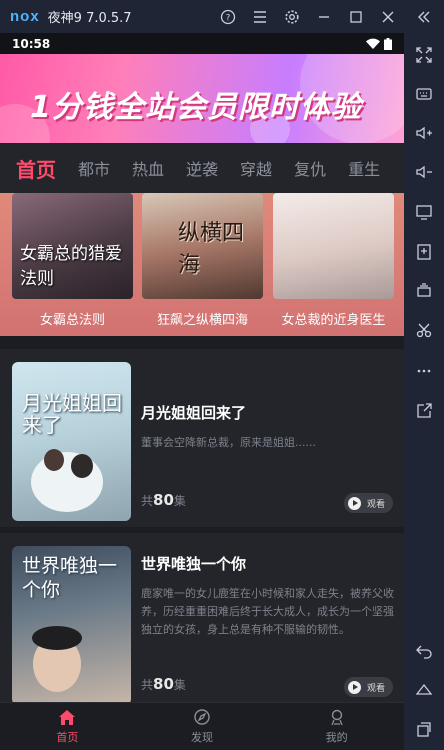  Describe the element at coordinates (202, 717) in the screenshot. I see `compass-icon` at that location.